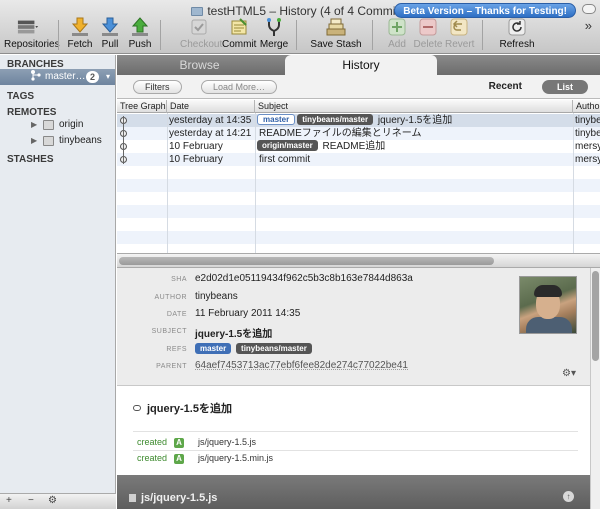 This screenshot has height=509, width=600. I want to click on sha-label: SHA, so click(179, 279).